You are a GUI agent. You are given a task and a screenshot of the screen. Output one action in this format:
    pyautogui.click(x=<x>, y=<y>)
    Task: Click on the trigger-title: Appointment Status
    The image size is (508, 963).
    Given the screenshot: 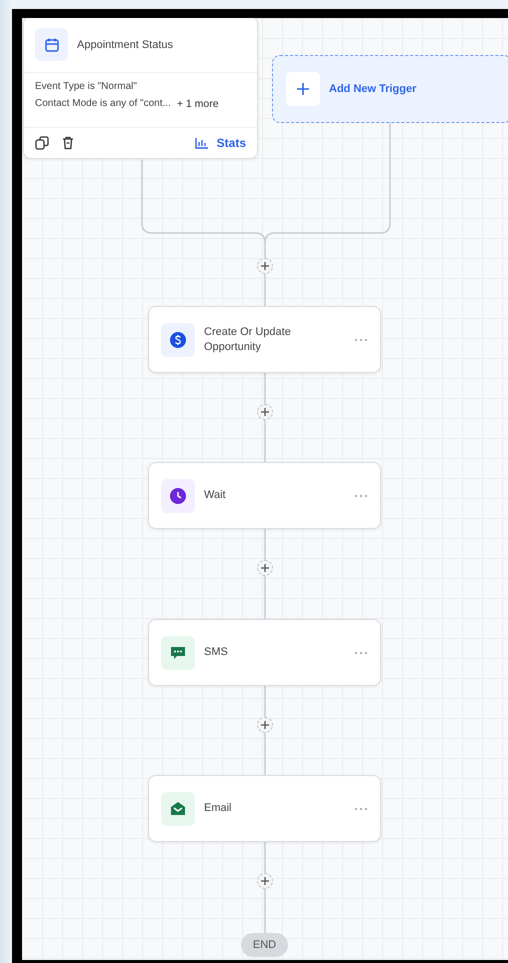 What is the action you would take?
    pyautogui.click(x=125, y=44)
    